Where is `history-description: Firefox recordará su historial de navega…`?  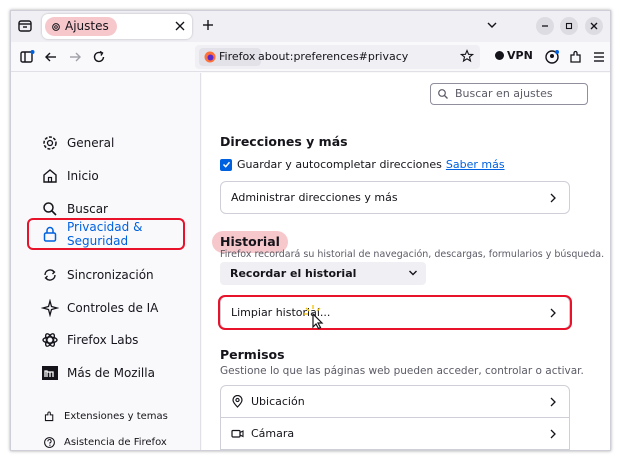
history-description: Firefox recordará su historial de navega… is located at coordinates (412, 254).